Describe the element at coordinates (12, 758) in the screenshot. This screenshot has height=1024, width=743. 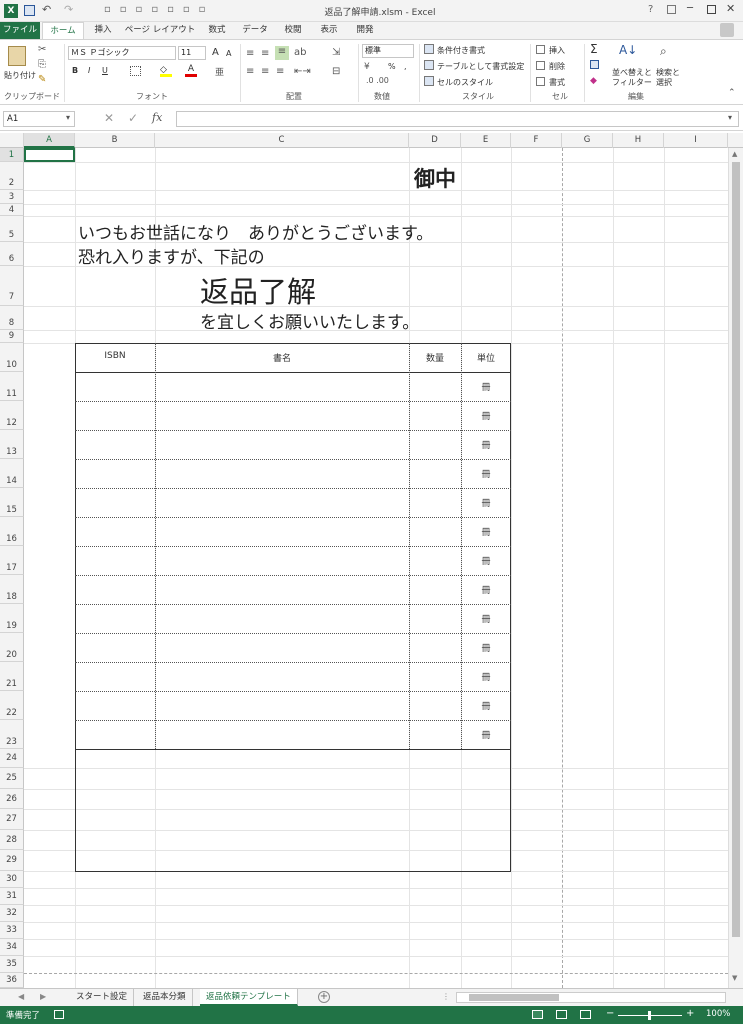
I see `row-header: 24` at that location.